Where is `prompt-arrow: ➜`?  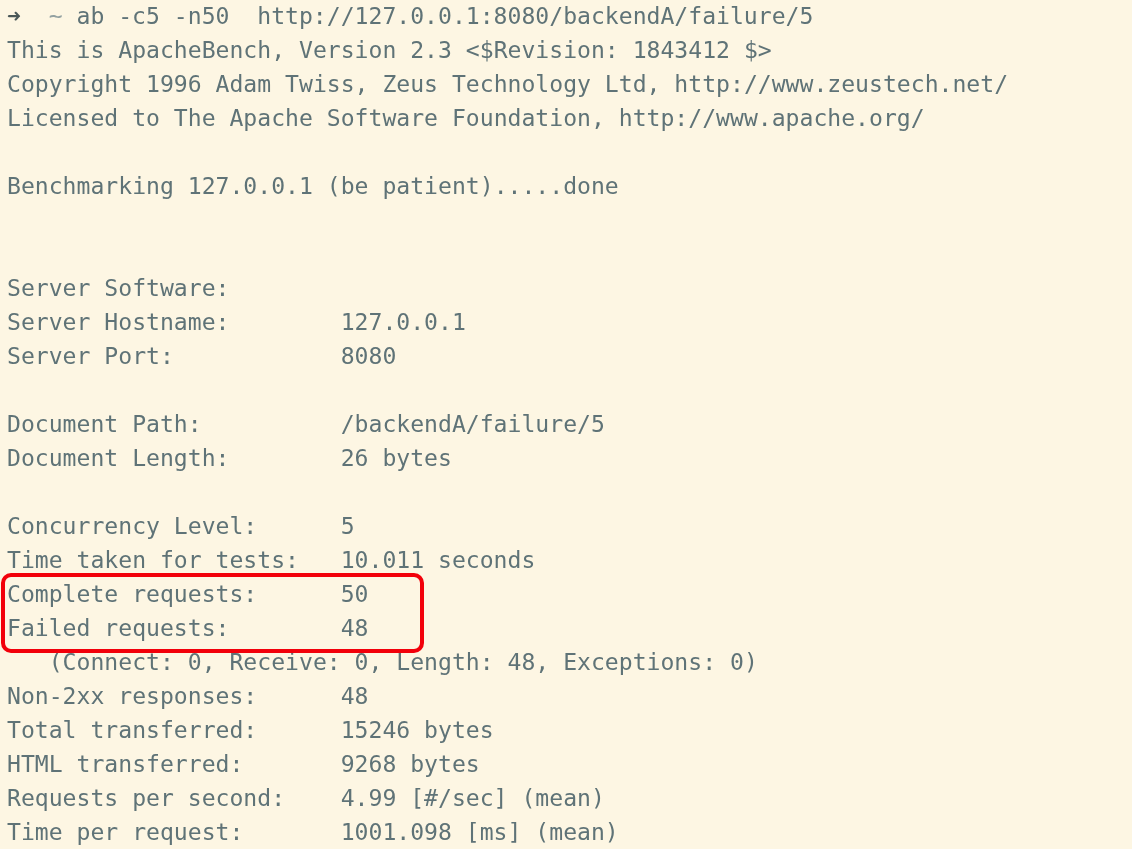 prompt-arrow: ➜ is located at coordinates (14, 16).